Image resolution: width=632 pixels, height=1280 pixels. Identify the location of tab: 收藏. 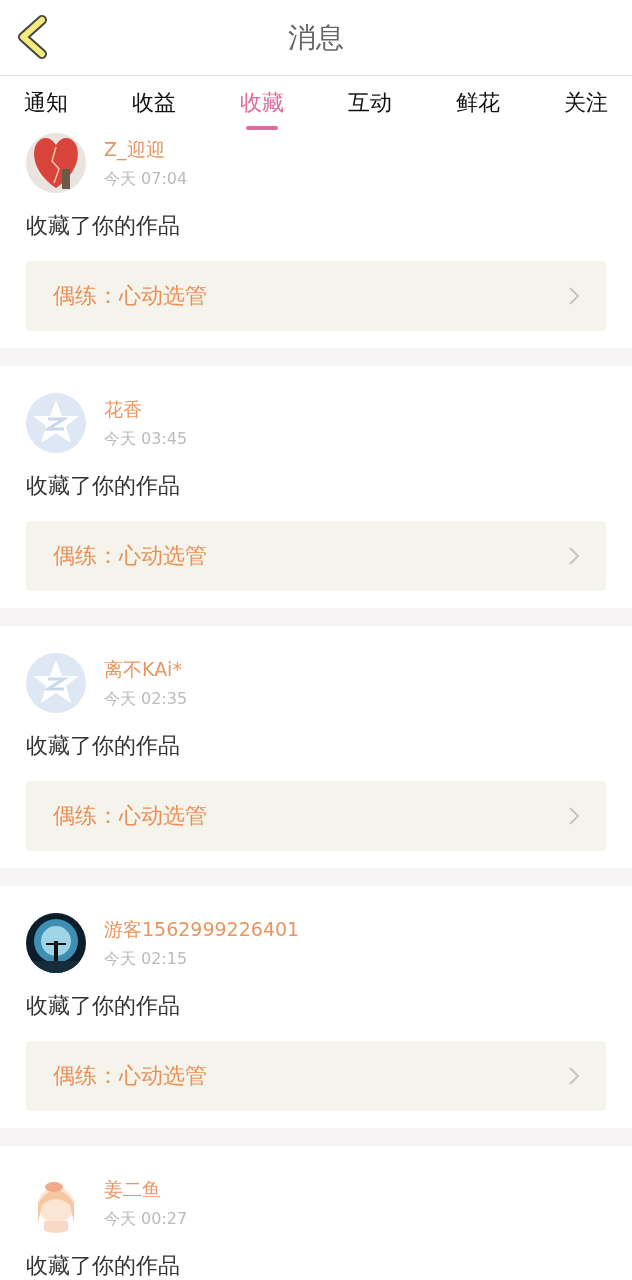
(262, 103).